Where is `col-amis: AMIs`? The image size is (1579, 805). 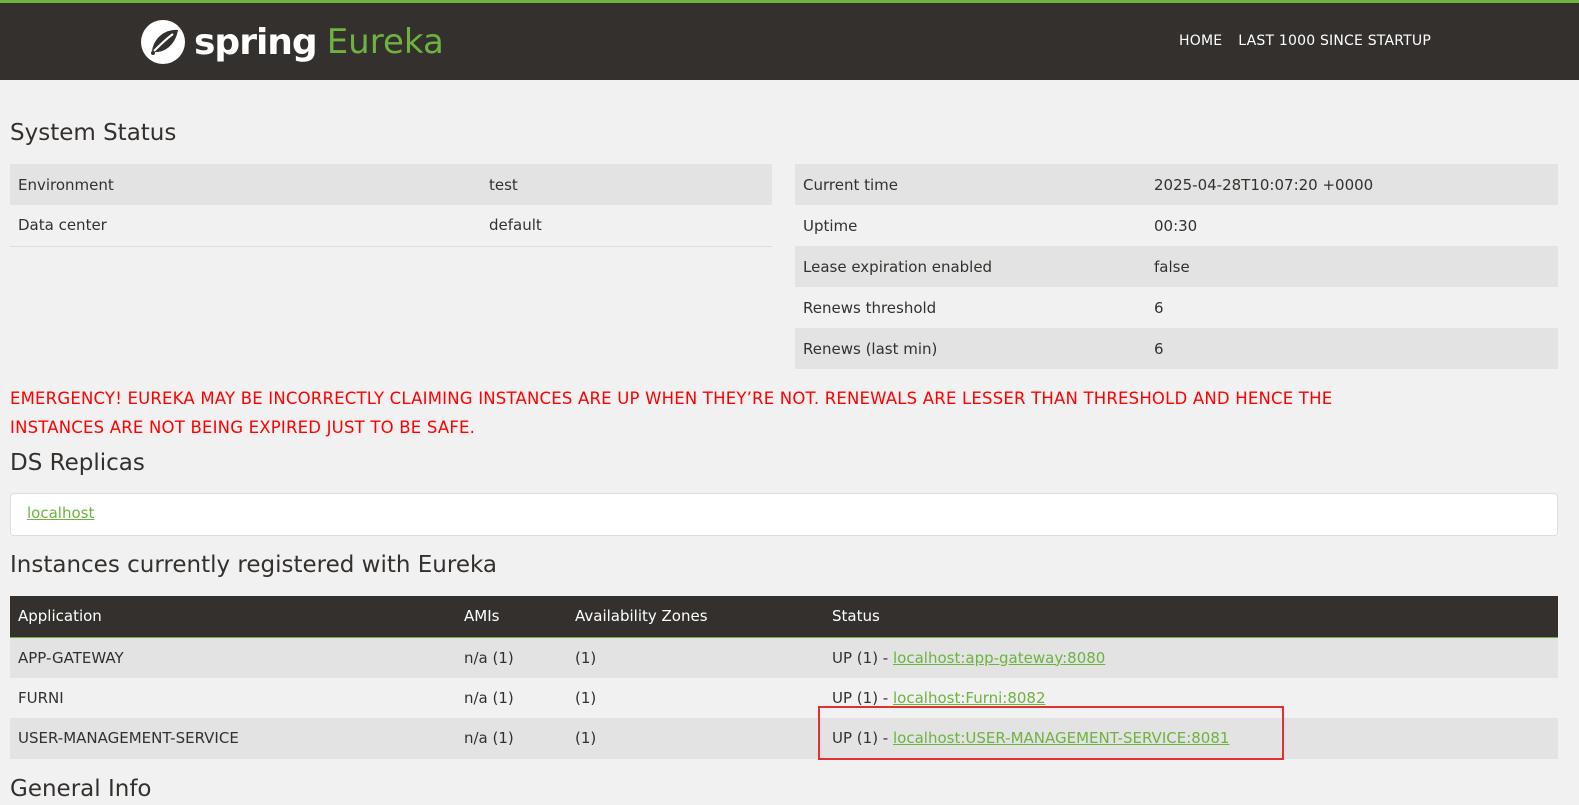
col-amis: AMIs is located at coordinates (511, 617).